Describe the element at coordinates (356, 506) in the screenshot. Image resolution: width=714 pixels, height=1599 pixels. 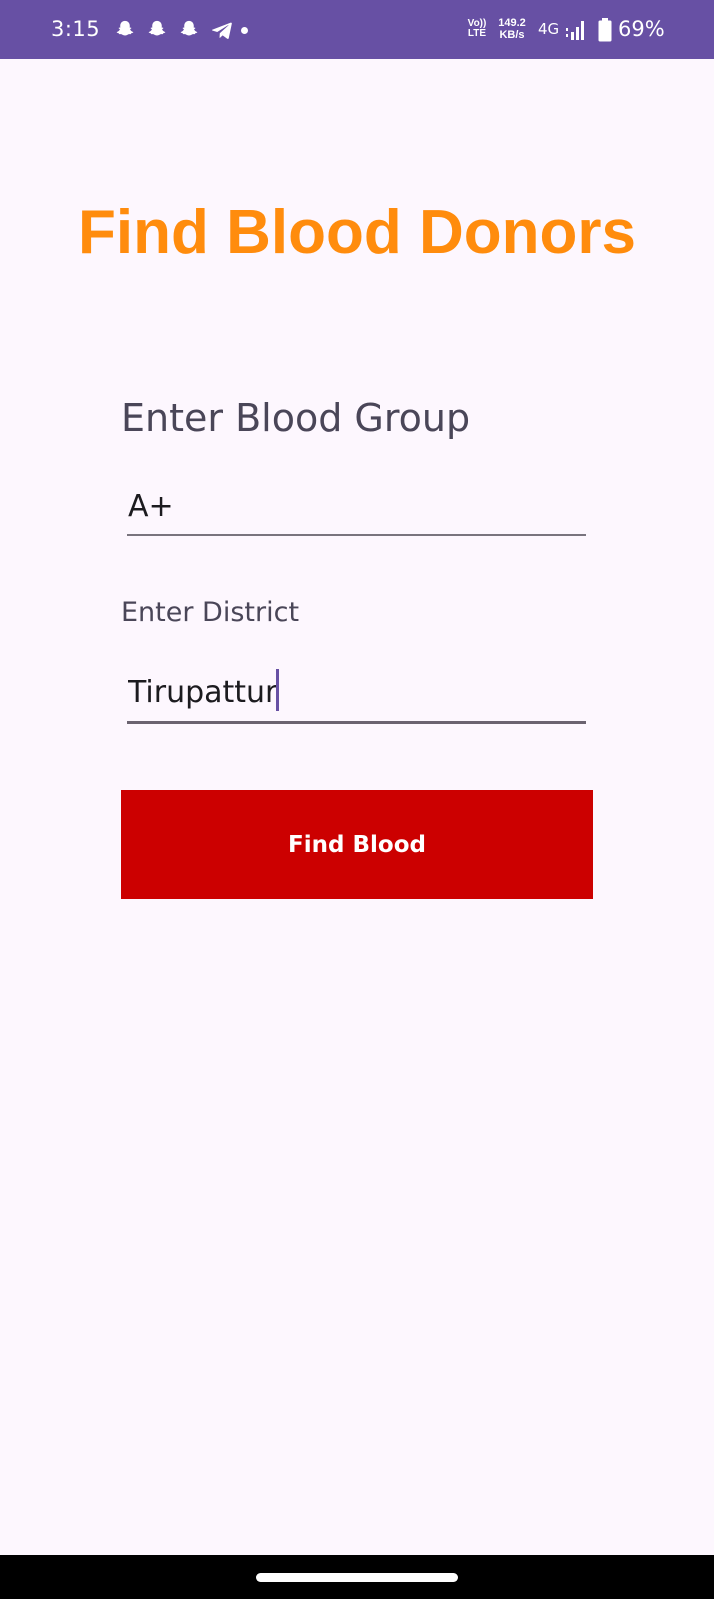
I see `blood-group-input` at that location.